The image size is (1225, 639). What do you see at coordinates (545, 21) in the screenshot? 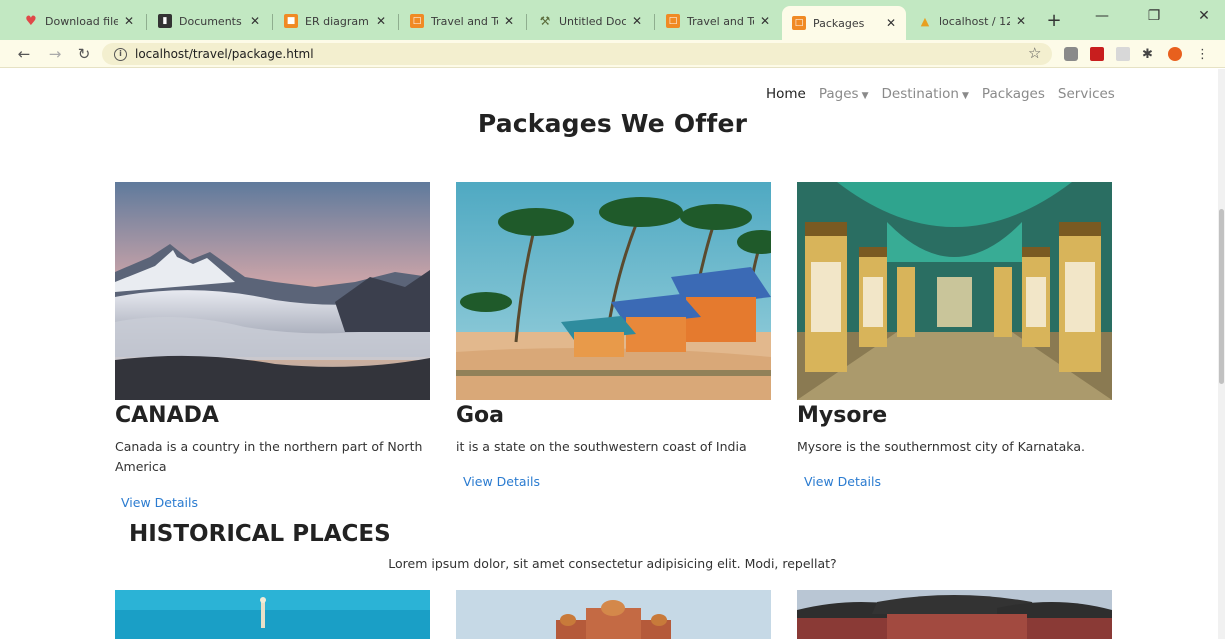
I see `tool-icon: ⚒` at bounding box center [545, 21].